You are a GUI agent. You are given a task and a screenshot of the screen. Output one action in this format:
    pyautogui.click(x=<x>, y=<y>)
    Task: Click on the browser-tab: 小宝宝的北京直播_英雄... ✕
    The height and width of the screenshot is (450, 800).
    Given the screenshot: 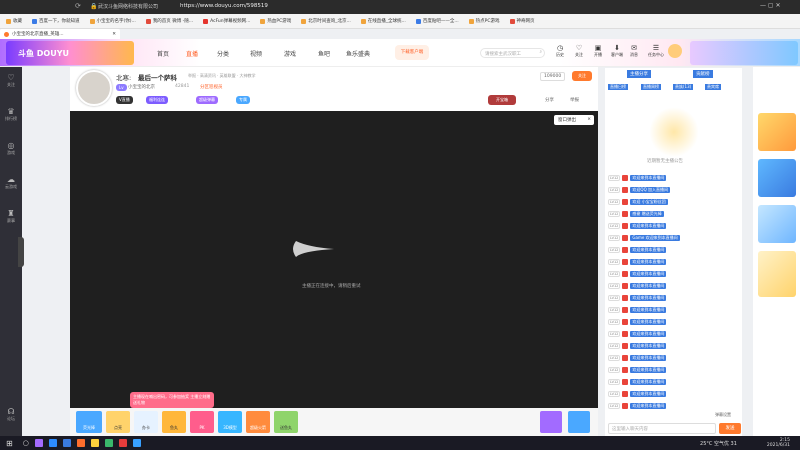 What is the action you would take?
    pyautogui.click(x=60, y=34)
    